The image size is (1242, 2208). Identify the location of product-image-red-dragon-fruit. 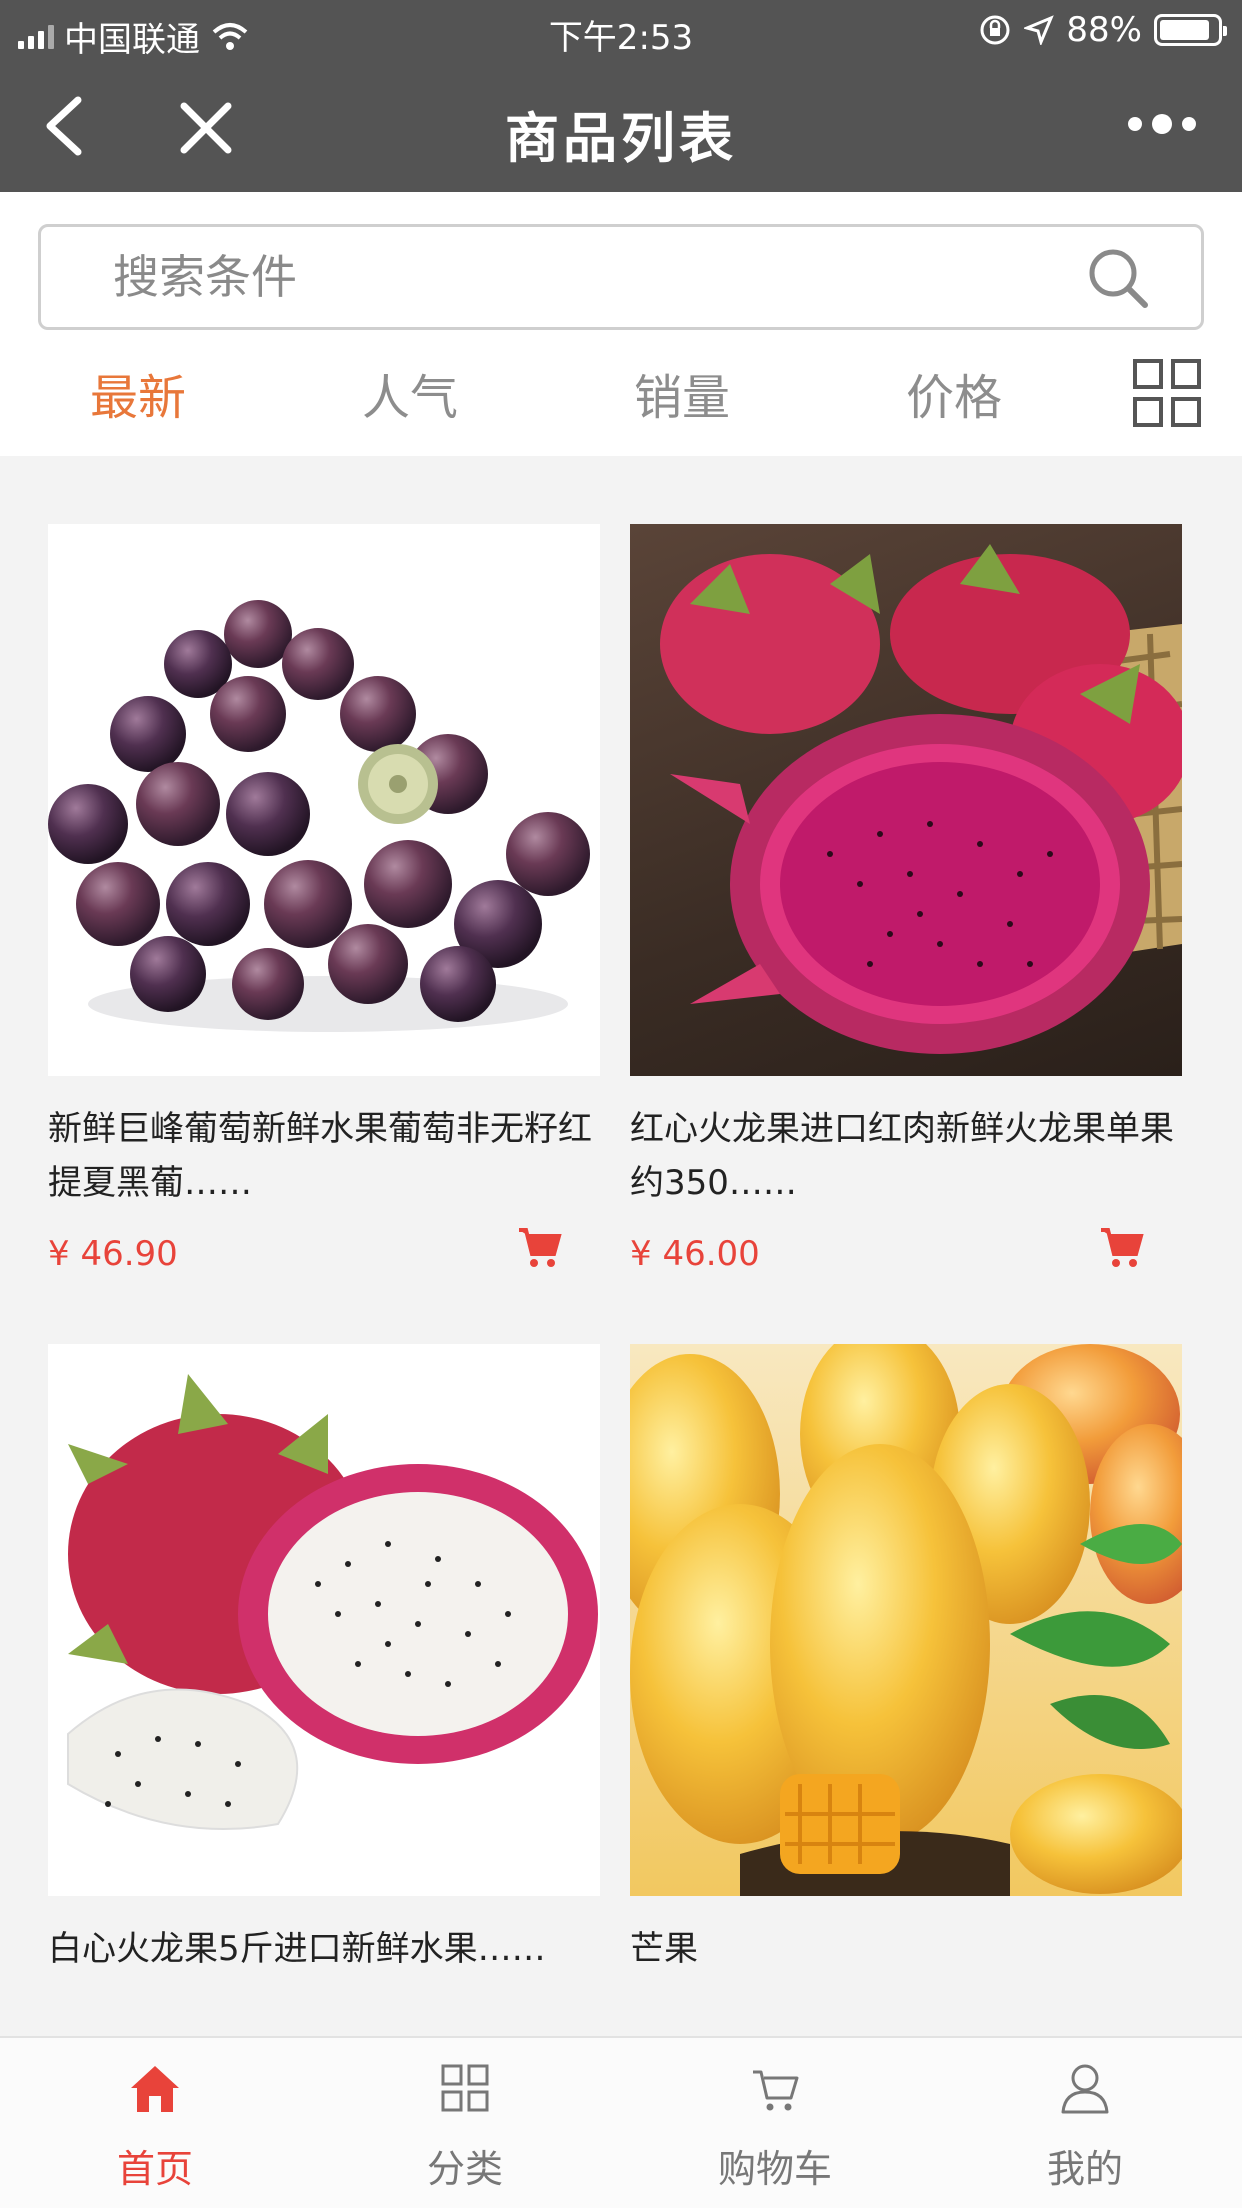
(906, 800).